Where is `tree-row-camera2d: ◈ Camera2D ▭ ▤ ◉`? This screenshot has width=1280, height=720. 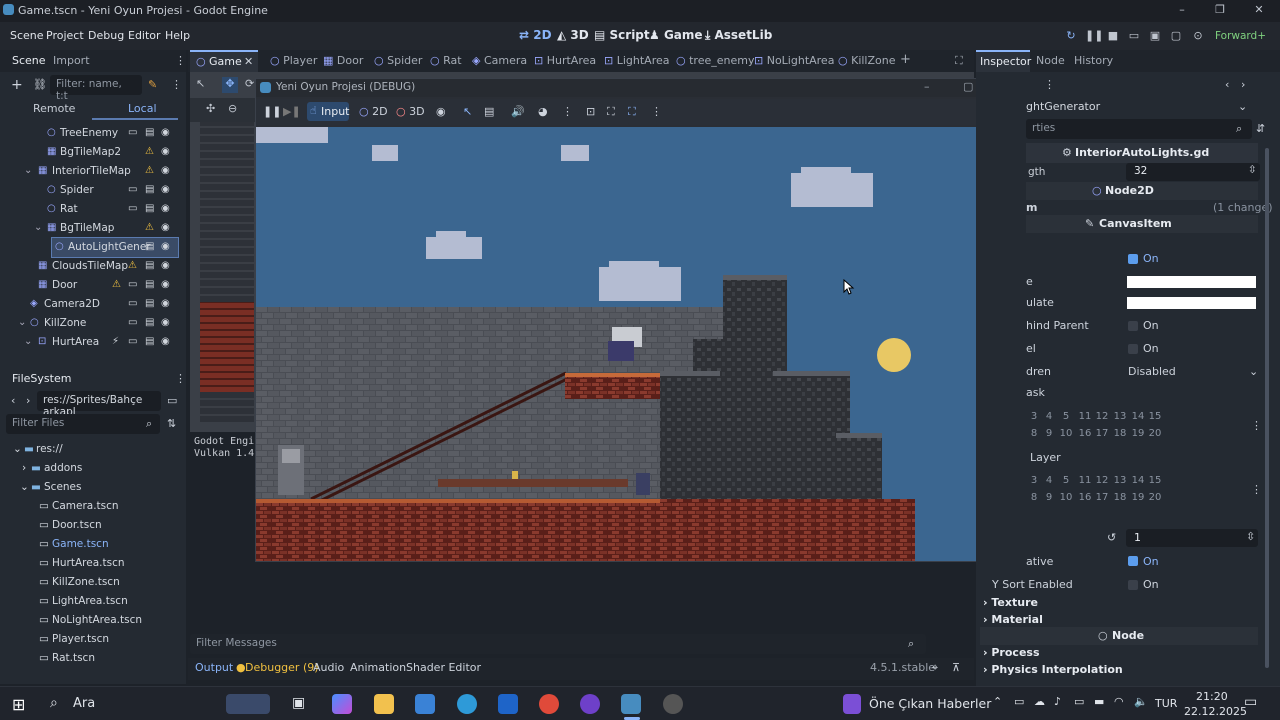
tree-row-camera2d: ◈ Camera2D ▭ ▤ ◉ is located at coordinates (89, 304).